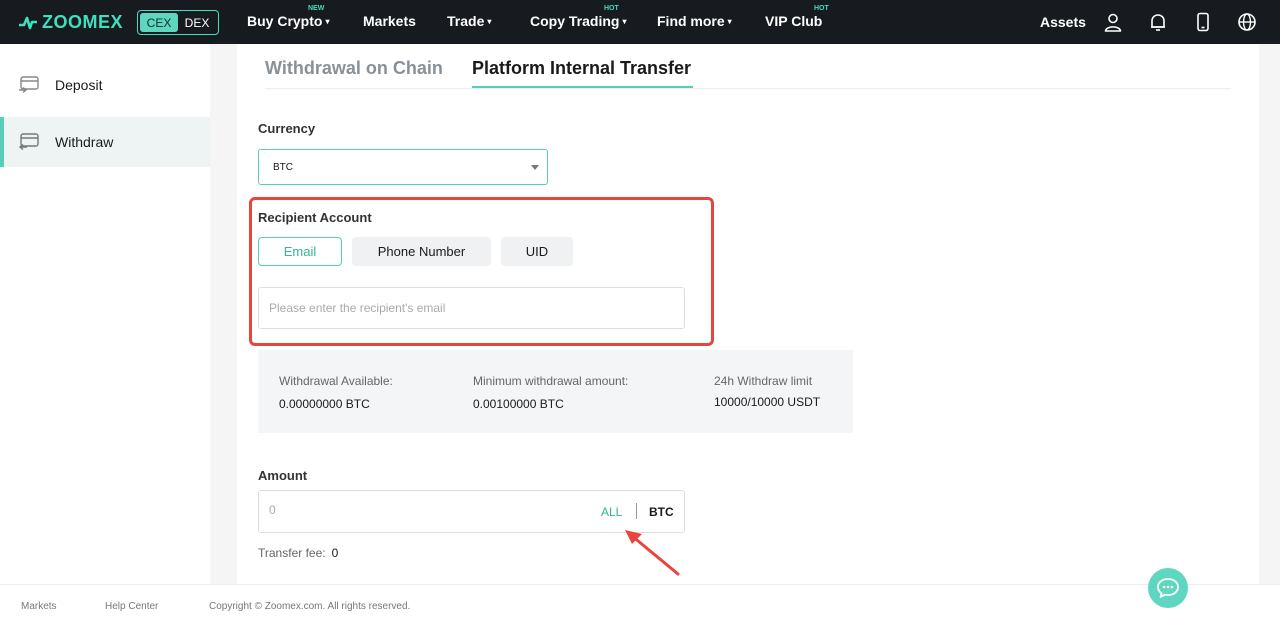 Image resolution: width=1280 pixels, height=627 pixels. What do you see at coordinates (28, 142) in the screenshot?
I see `withdraw-card-icon` at bounding box center [28, 142].